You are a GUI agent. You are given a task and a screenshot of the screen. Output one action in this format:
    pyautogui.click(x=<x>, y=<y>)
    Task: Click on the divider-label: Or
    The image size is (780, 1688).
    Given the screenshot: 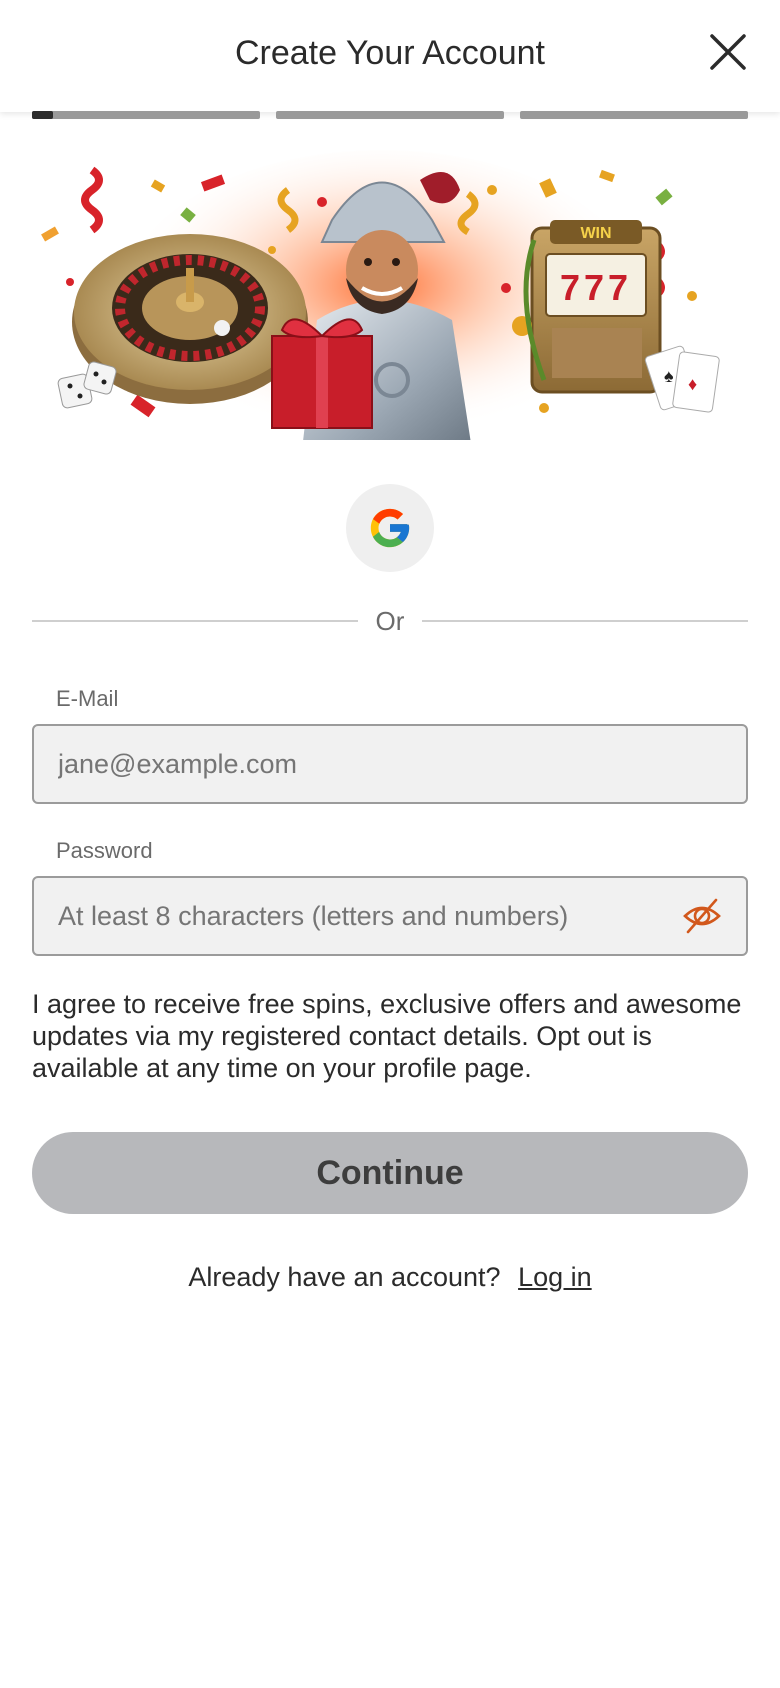 What is the action you would take?
    pyautogui.click(x=390, y=621)
    